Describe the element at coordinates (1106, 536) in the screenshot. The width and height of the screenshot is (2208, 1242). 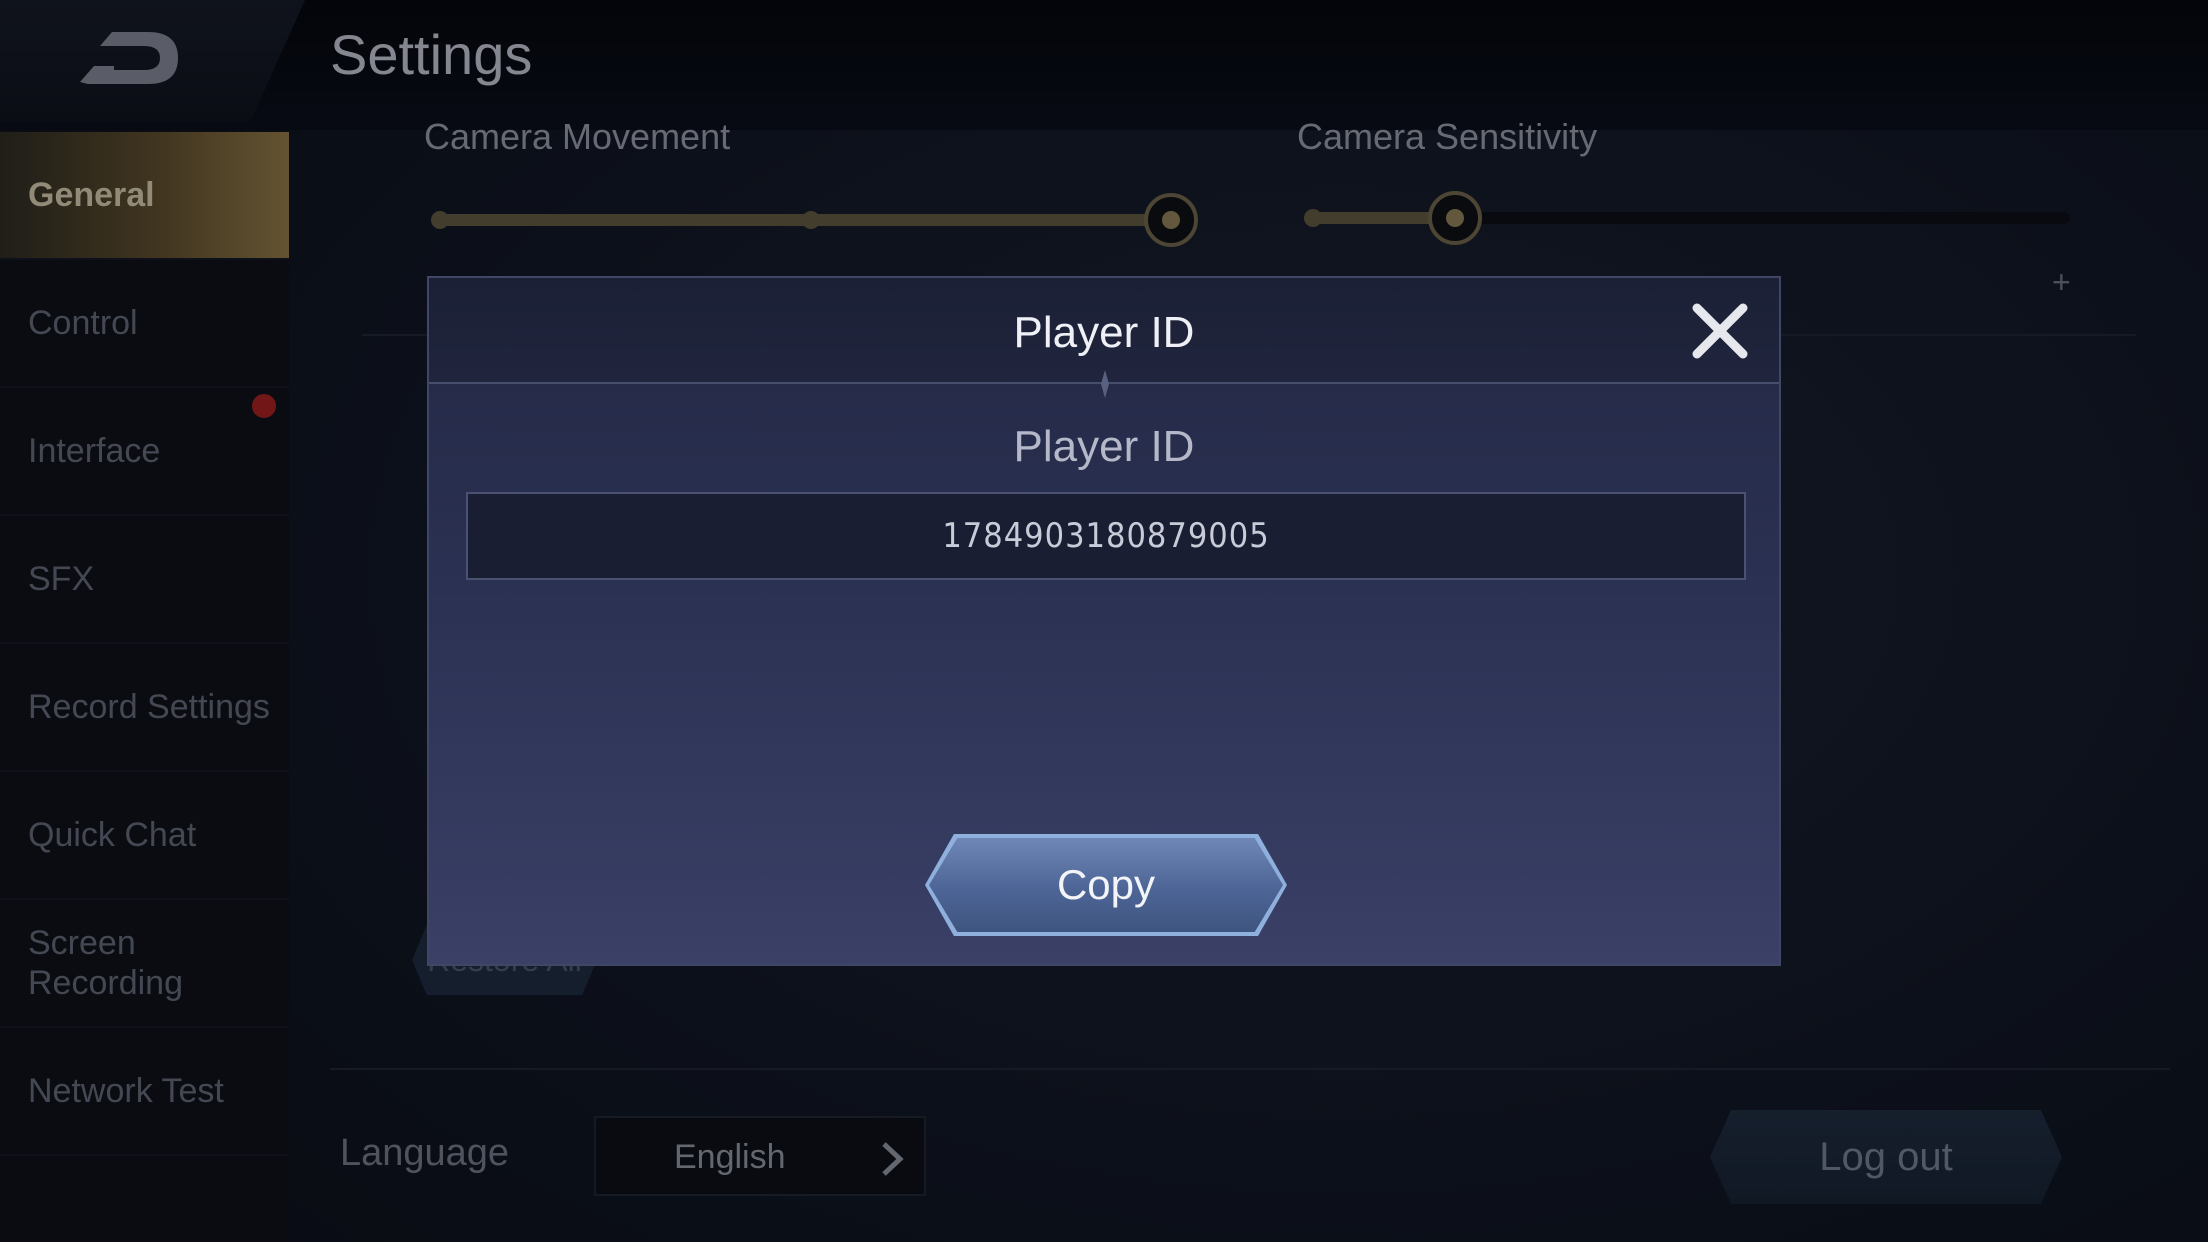
I see `player-id-field: 1784903180879005` at that location.